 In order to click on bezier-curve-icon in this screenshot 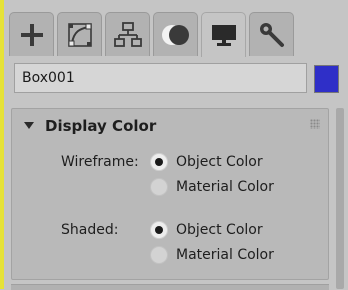, I will do `click(80, 35)`.